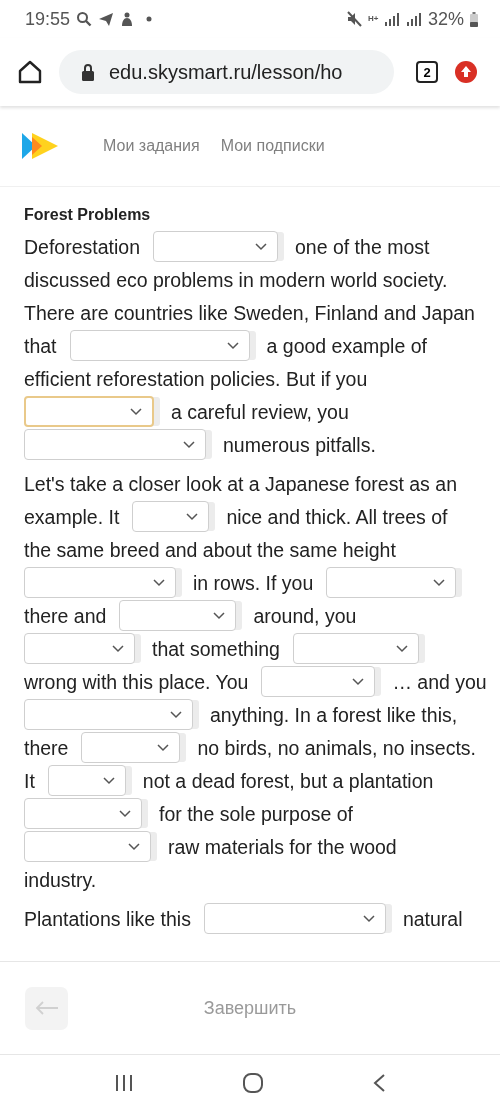 The image size is (500, 1111). Describe the element at coordinates (106, 19) in the screenshot. I see `paper-plane-icon` at that location.